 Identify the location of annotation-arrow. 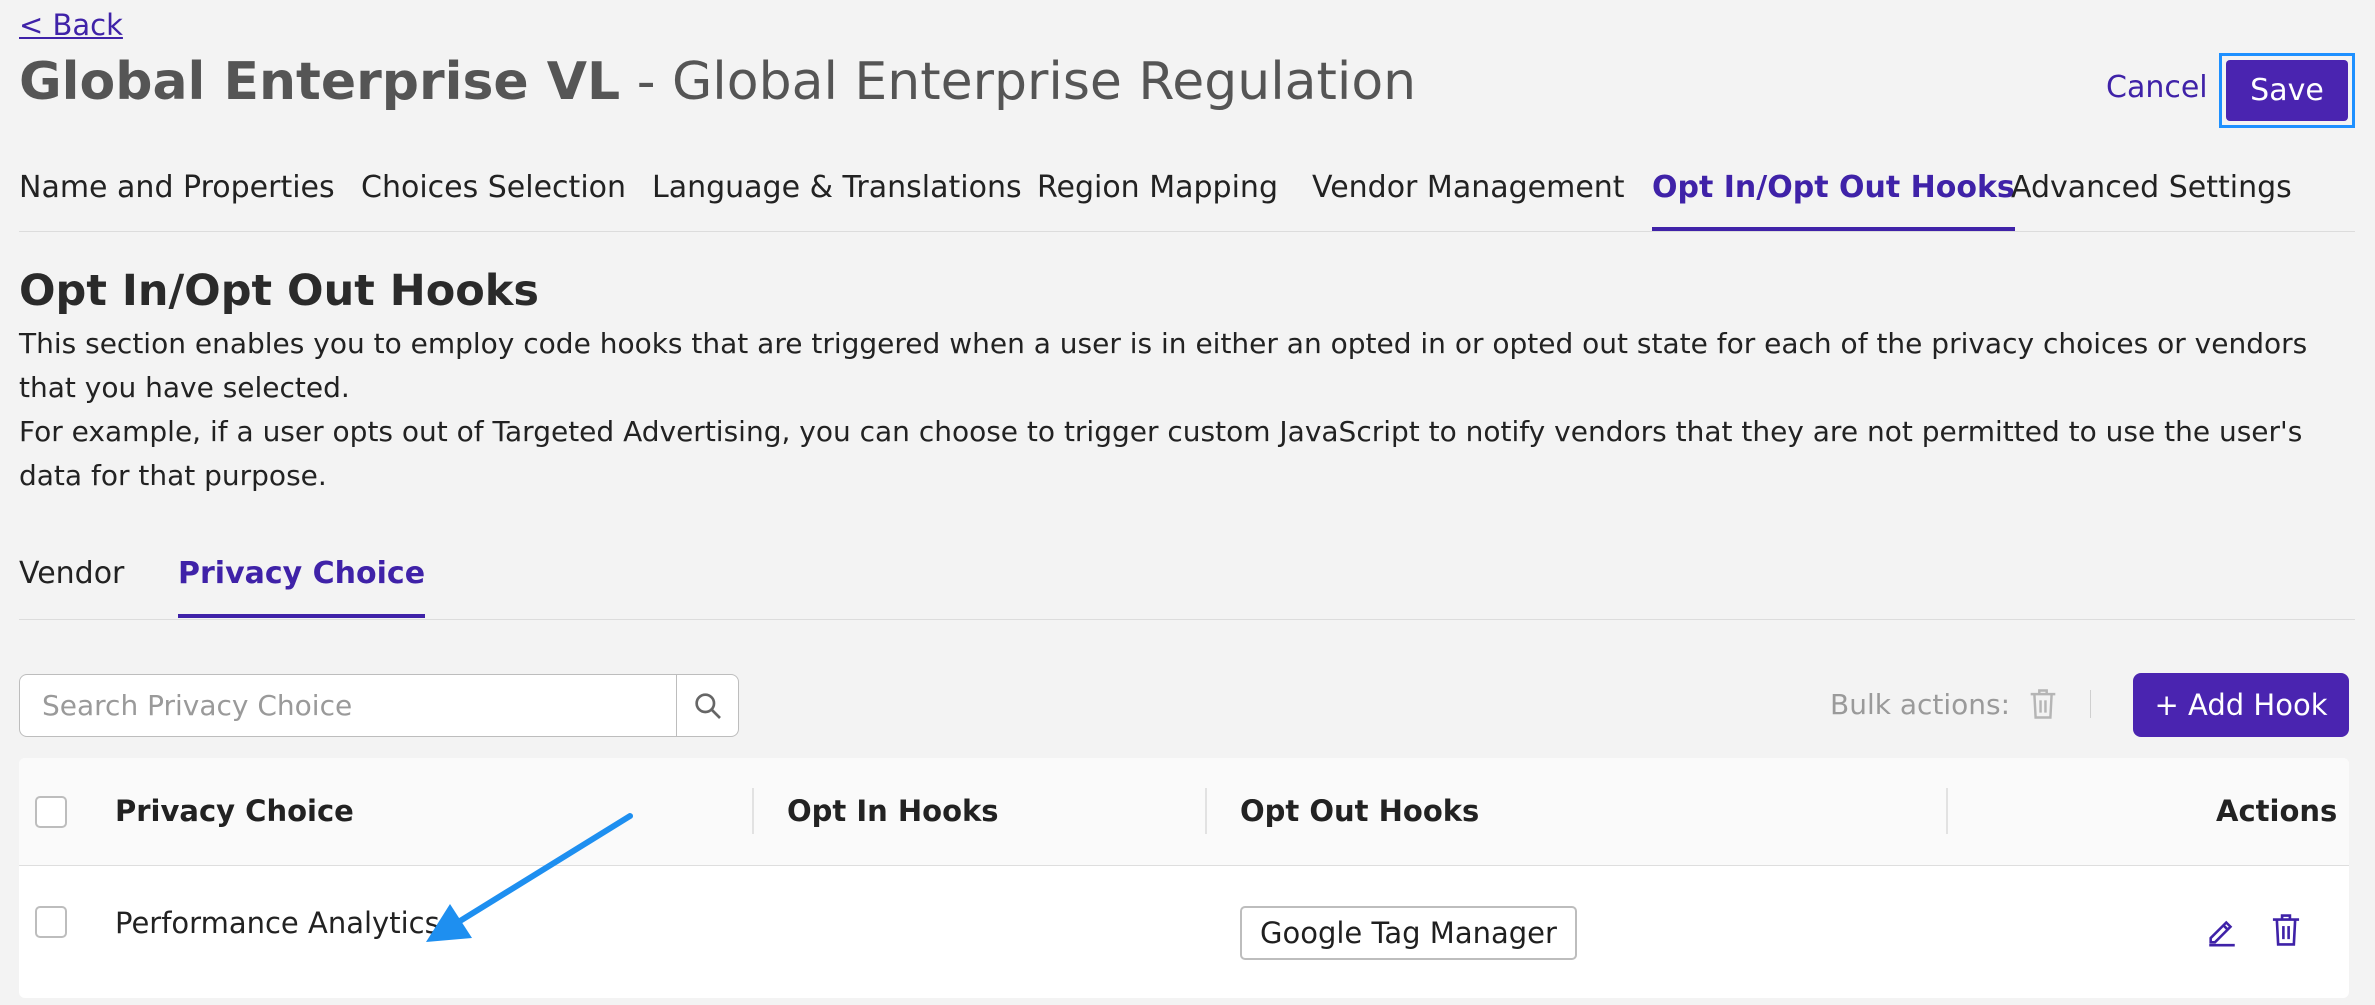
(529, 877).